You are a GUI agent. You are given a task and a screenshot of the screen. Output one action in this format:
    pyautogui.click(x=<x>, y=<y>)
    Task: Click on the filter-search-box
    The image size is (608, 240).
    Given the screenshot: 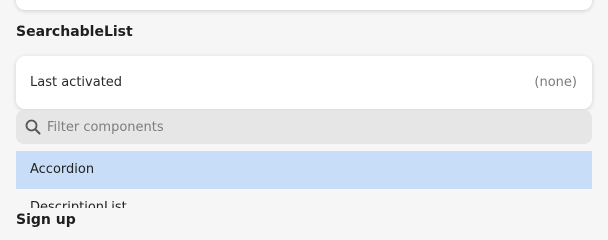 What is the action you would take?
    pyautogui.click(x=304, y=127)
    